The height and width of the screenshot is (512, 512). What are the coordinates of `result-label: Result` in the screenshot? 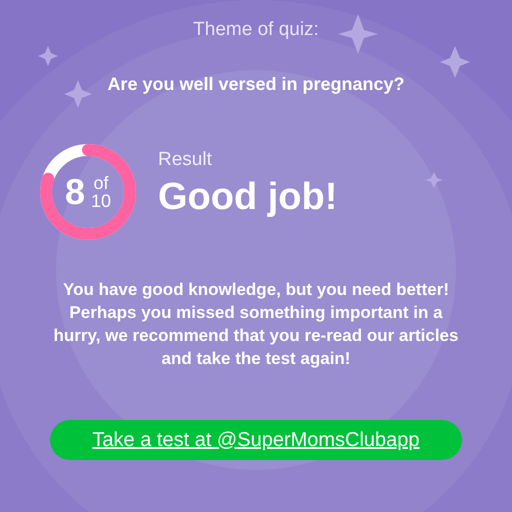 It's located at (185, 160).